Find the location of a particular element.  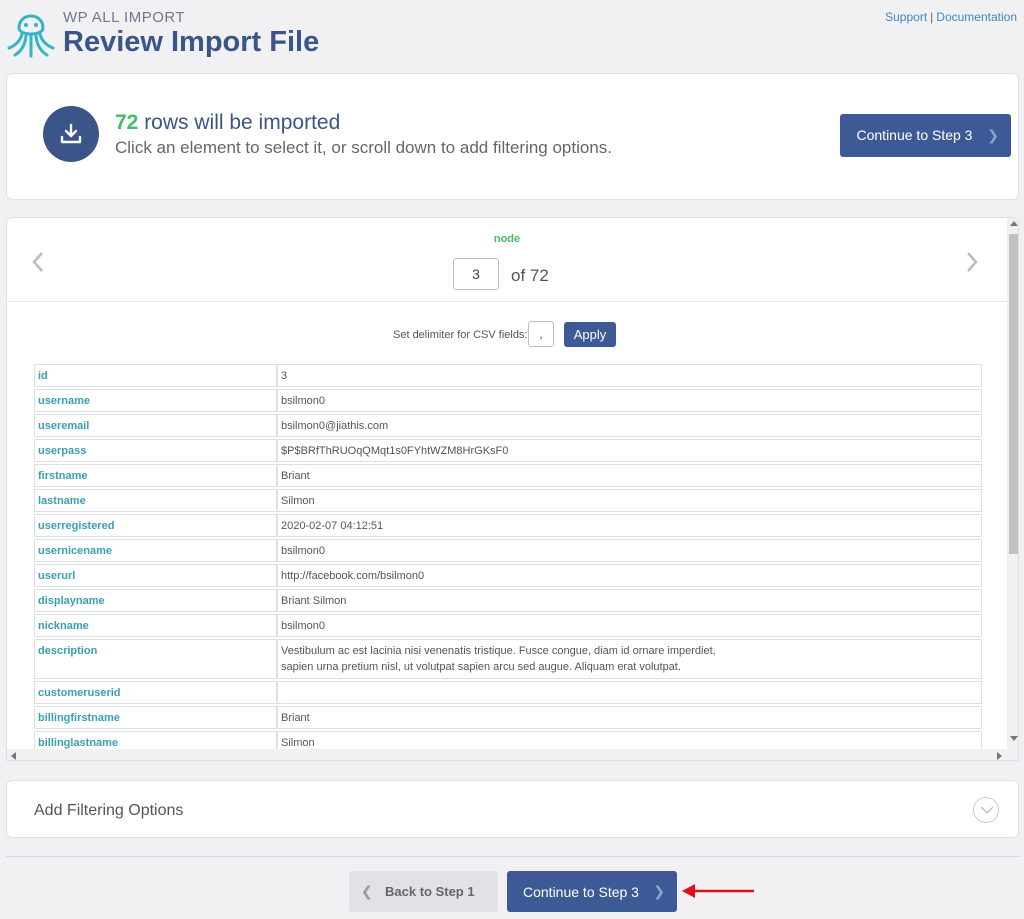

vertical-scrollbar is located at coordinates (1012, 483).